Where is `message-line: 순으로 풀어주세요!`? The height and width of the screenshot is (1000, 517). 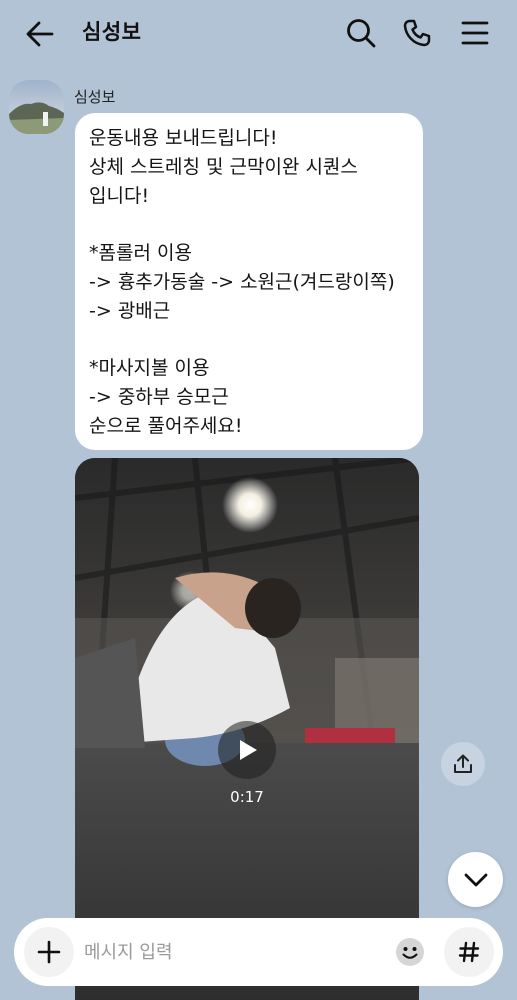
message-line: 순으로 풀어주세요! is located at coordinates (166, 425).